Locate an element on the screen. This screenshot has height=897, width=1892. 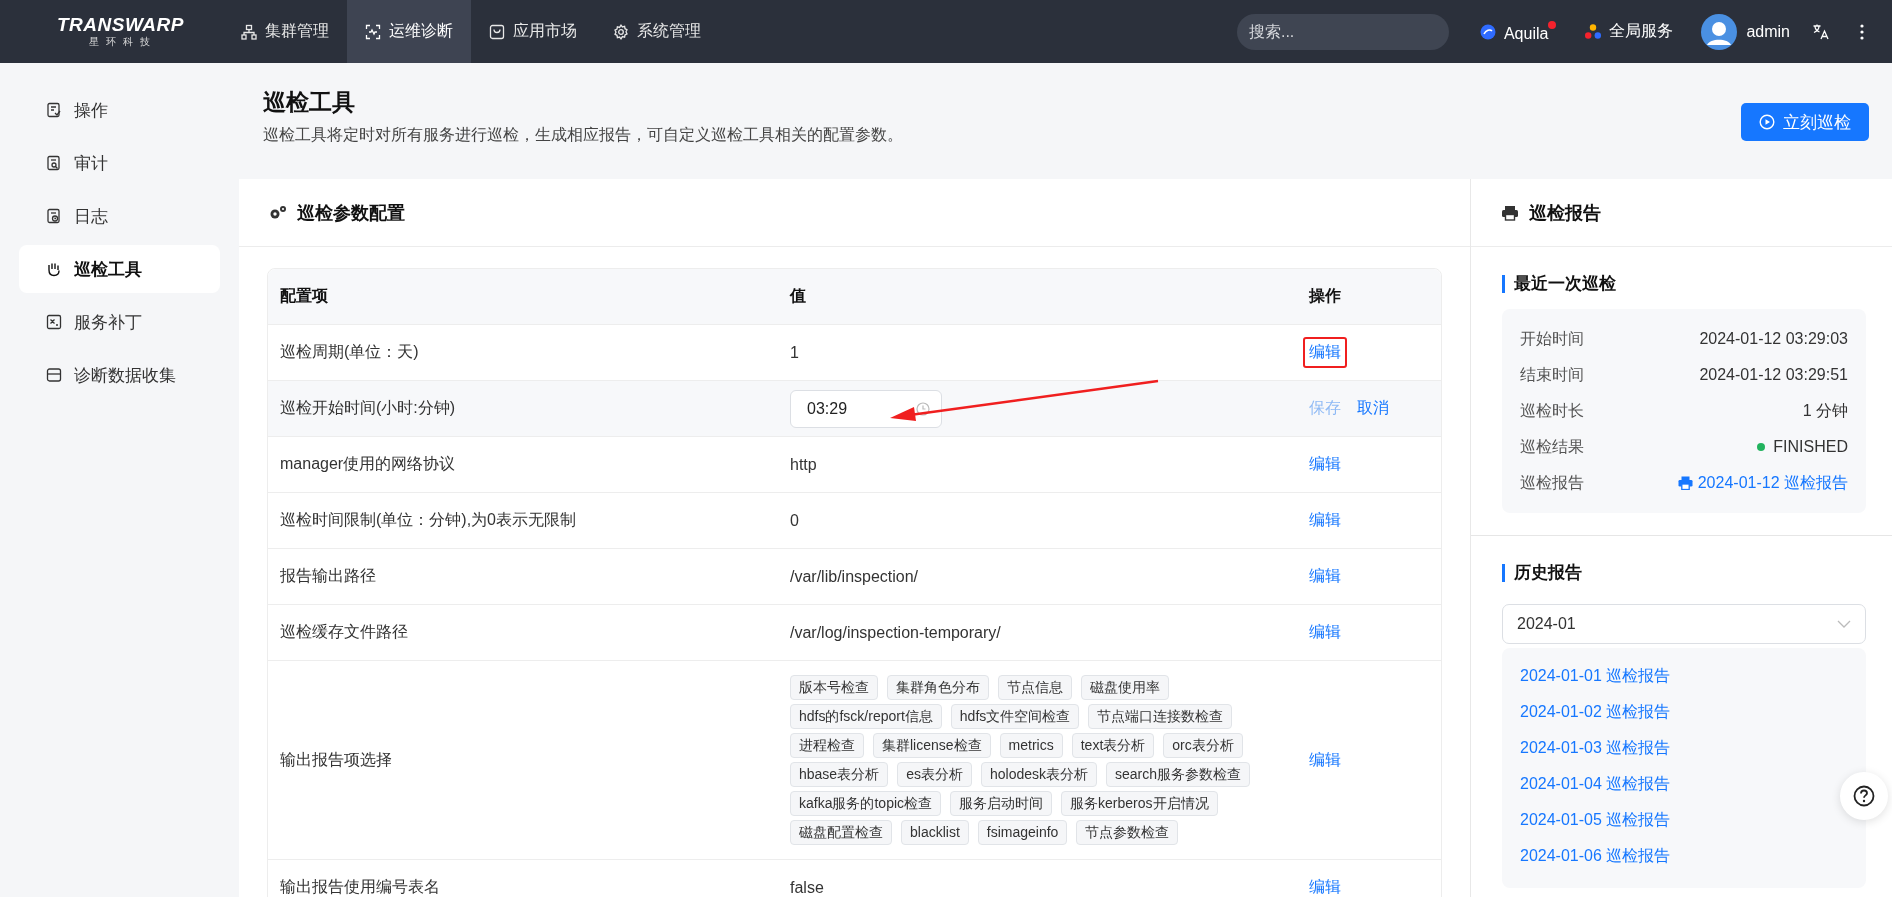
field-label: 开始时间 is located at coordinates (1552, 338).